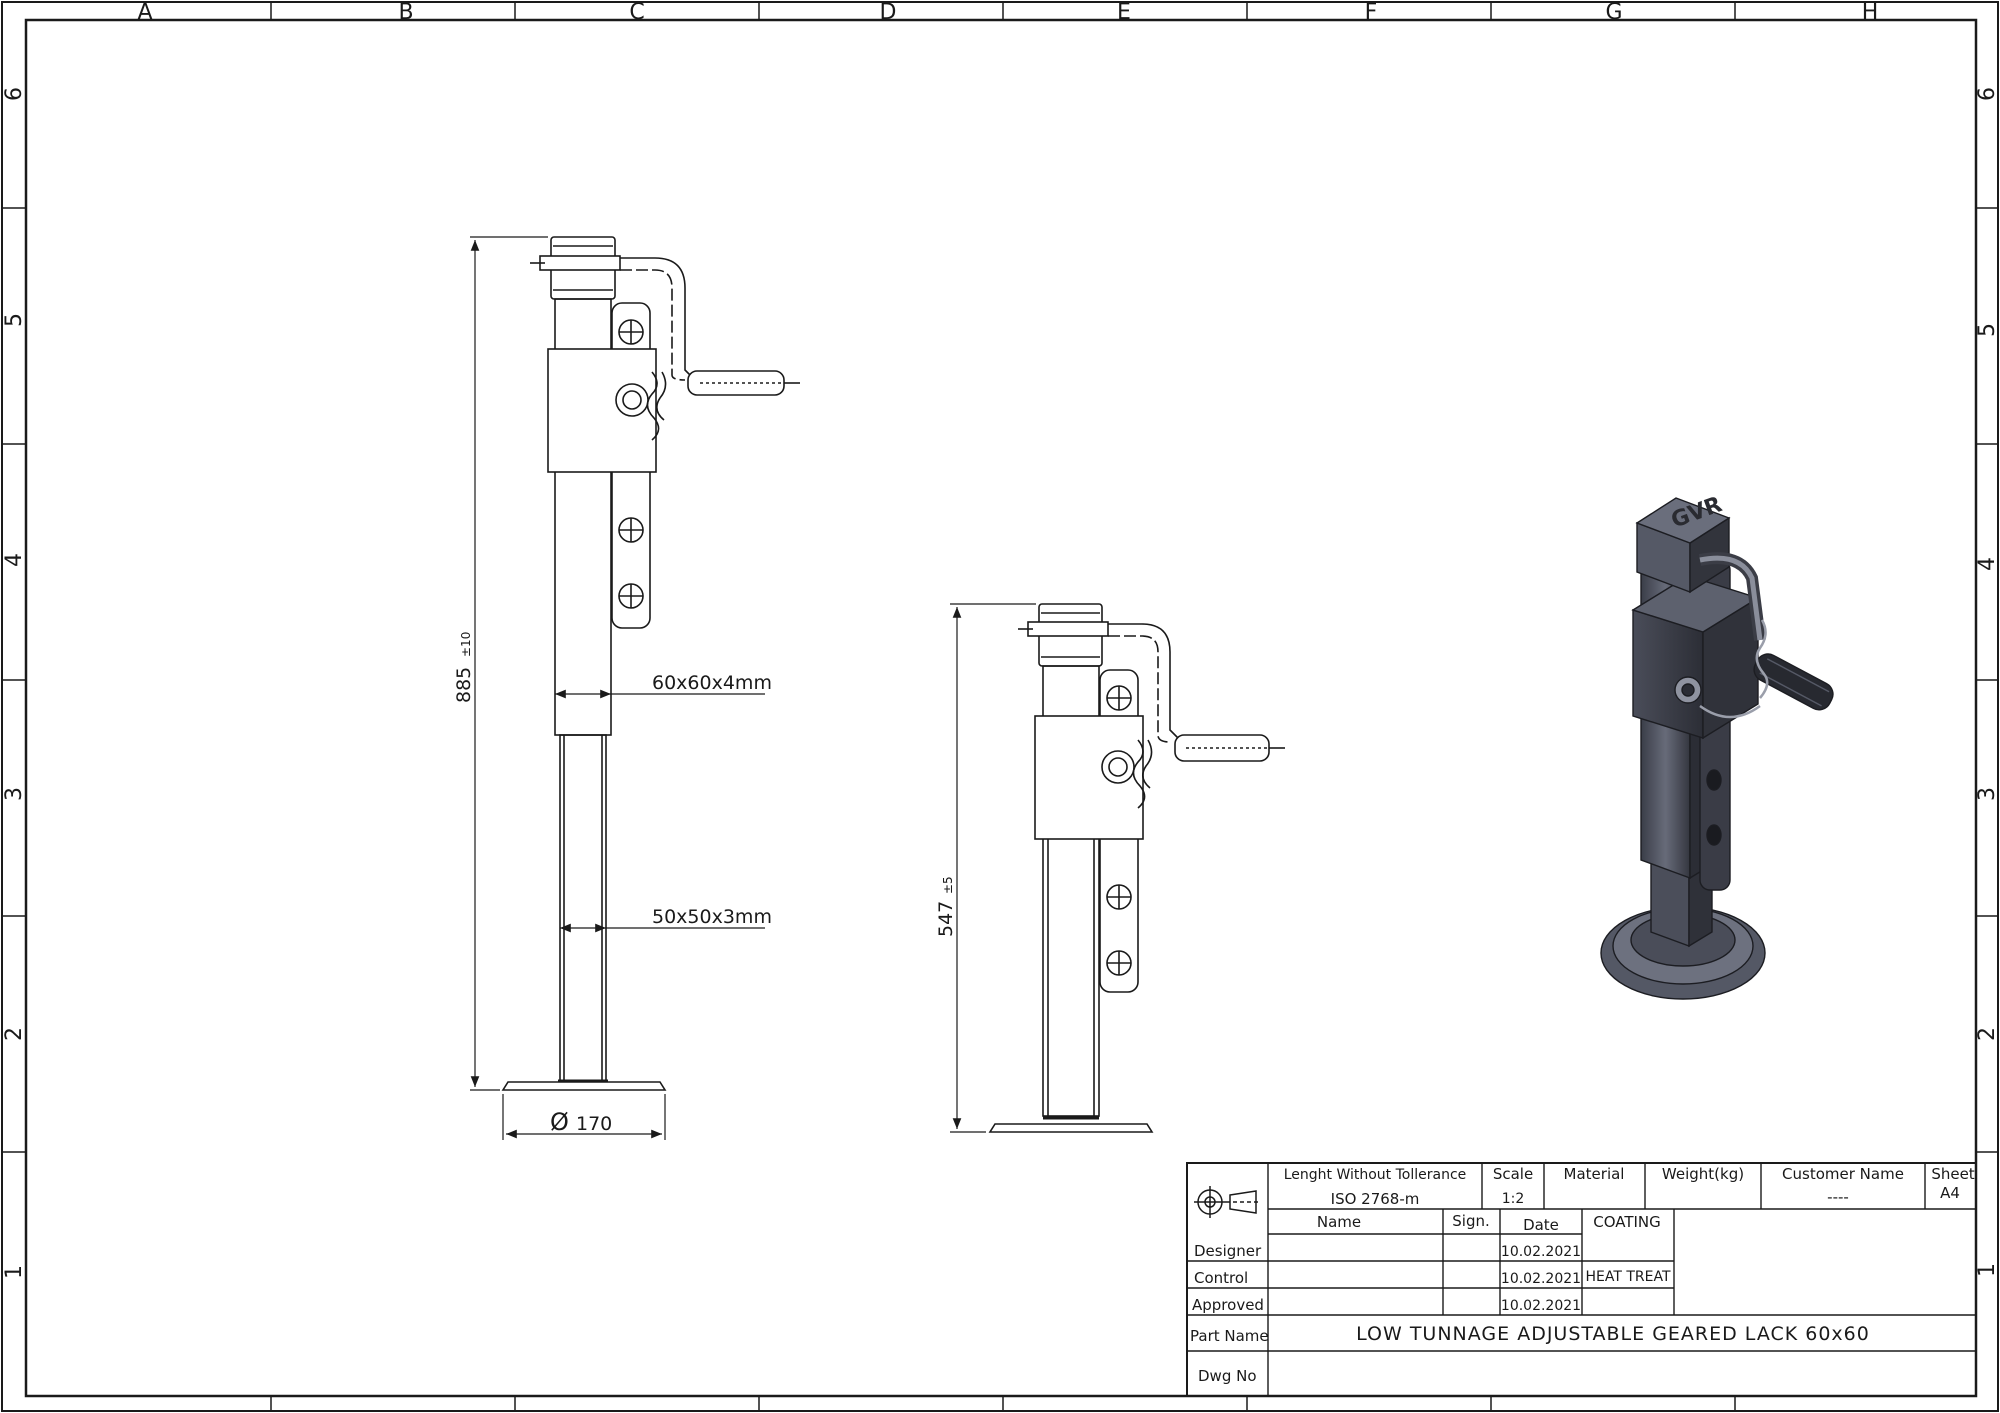 This screenshot has width=2000, height=1413. Describe the element at coordinates (712, 917) in the screenshot. I see `inner-tube-label: 50x50x3mm` at that location.